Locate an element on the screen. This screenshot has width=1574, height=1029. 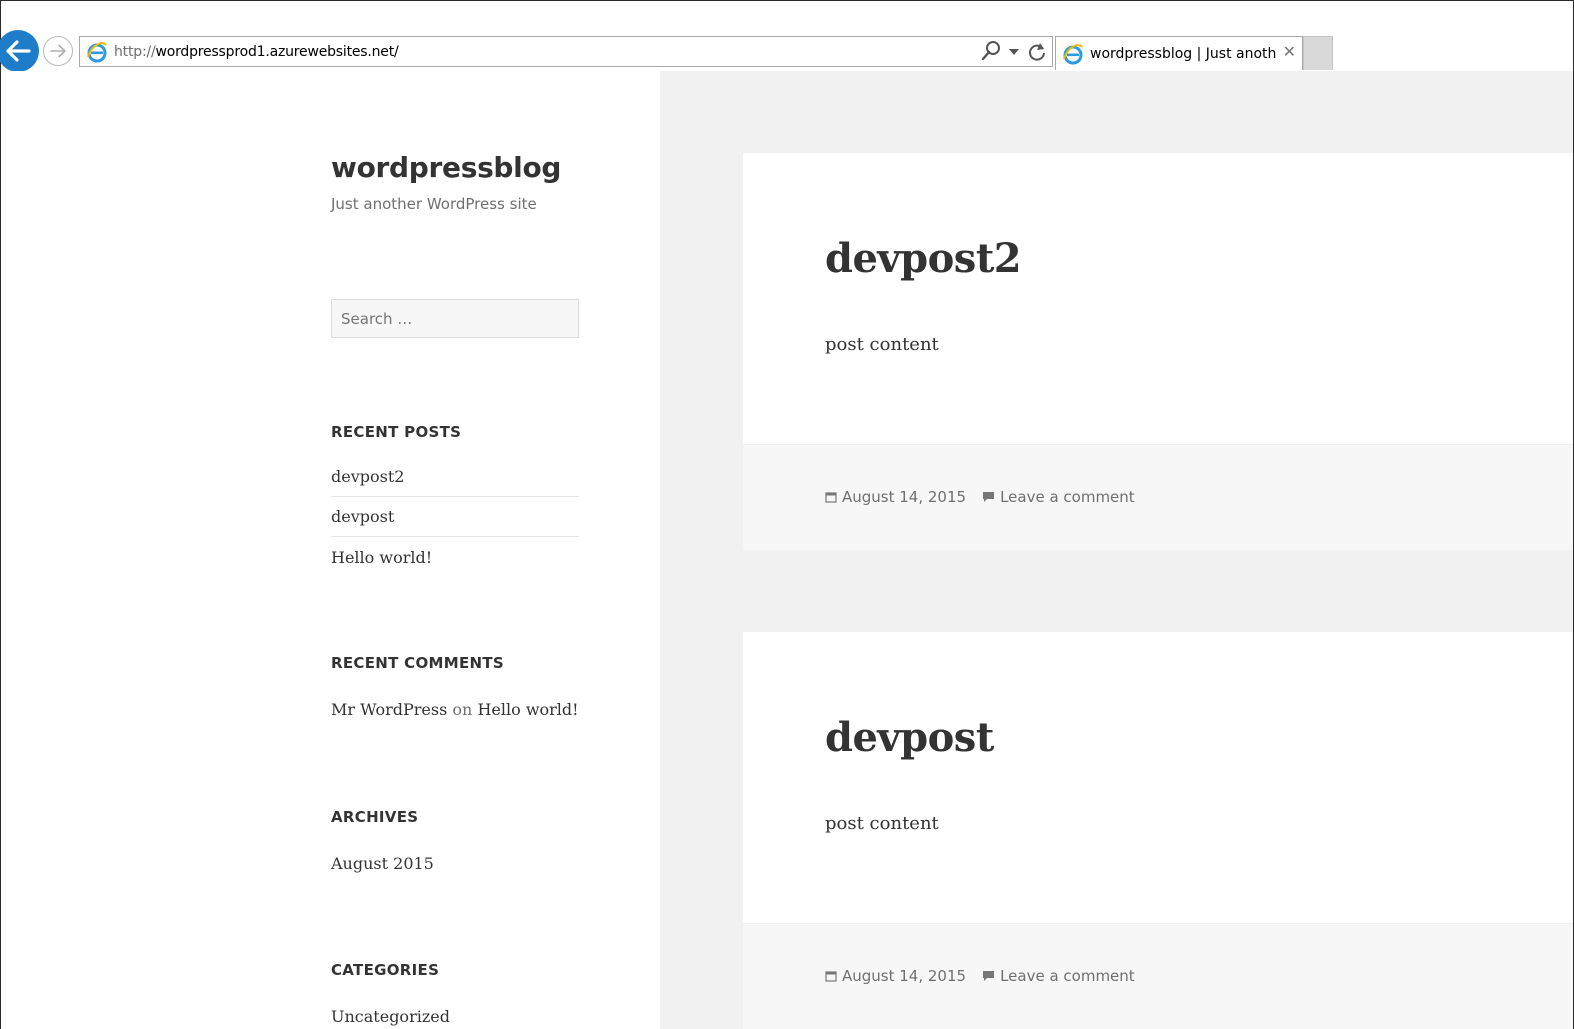
forward-arrow-icon is located at coordinates (58, 51).